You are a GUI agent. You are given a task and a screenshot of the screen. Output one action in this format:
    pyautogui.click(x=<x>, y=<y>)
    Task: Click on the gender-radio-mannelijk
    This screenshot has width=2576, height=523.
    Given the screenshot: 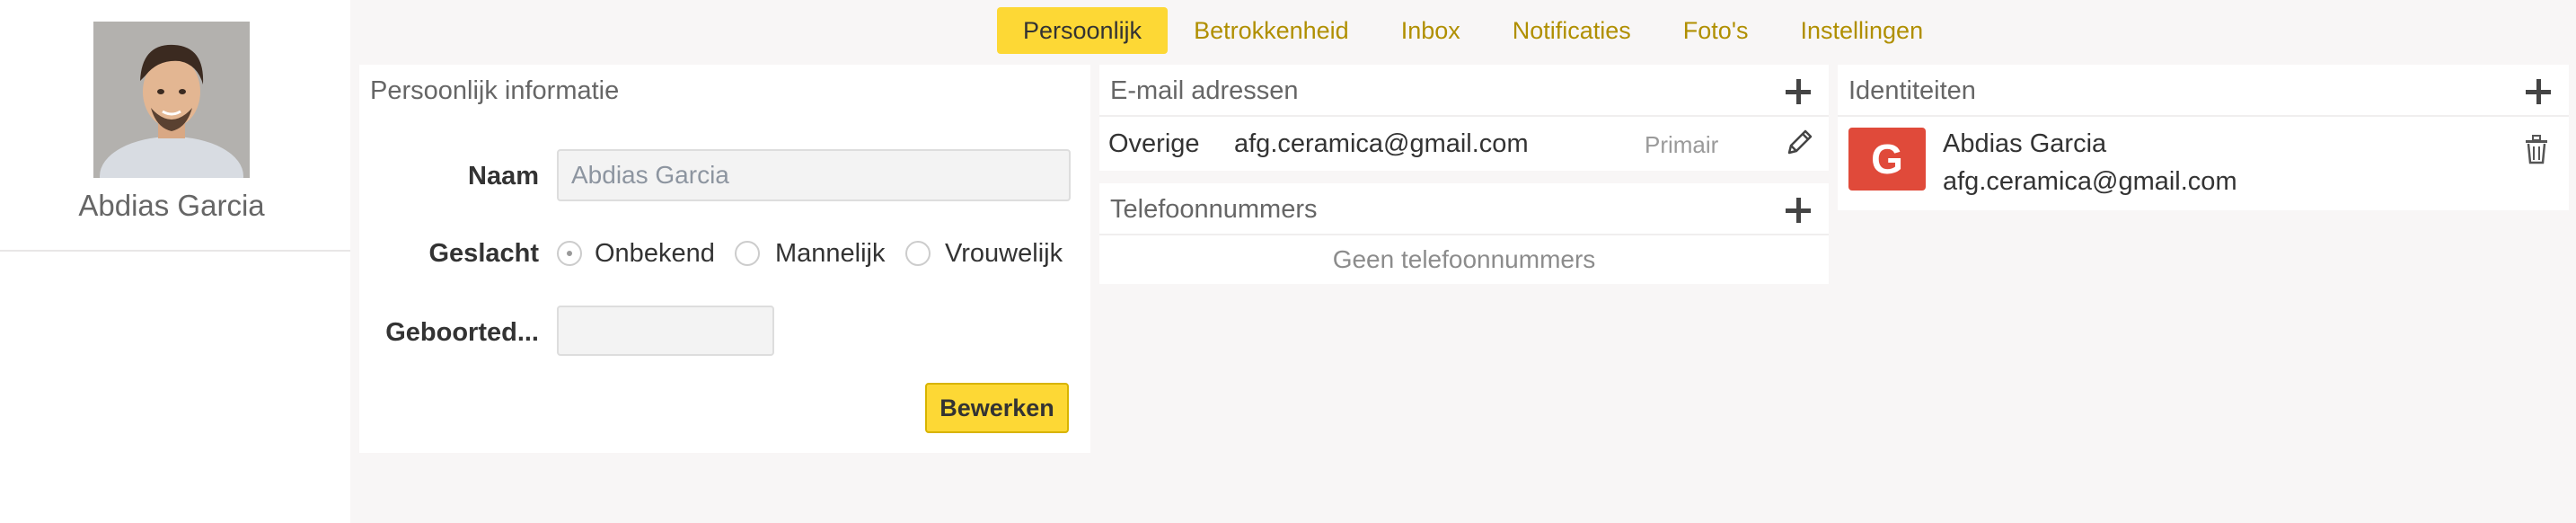 What is the action you would take?
    pyautogui.click(x=747, y=254)
    